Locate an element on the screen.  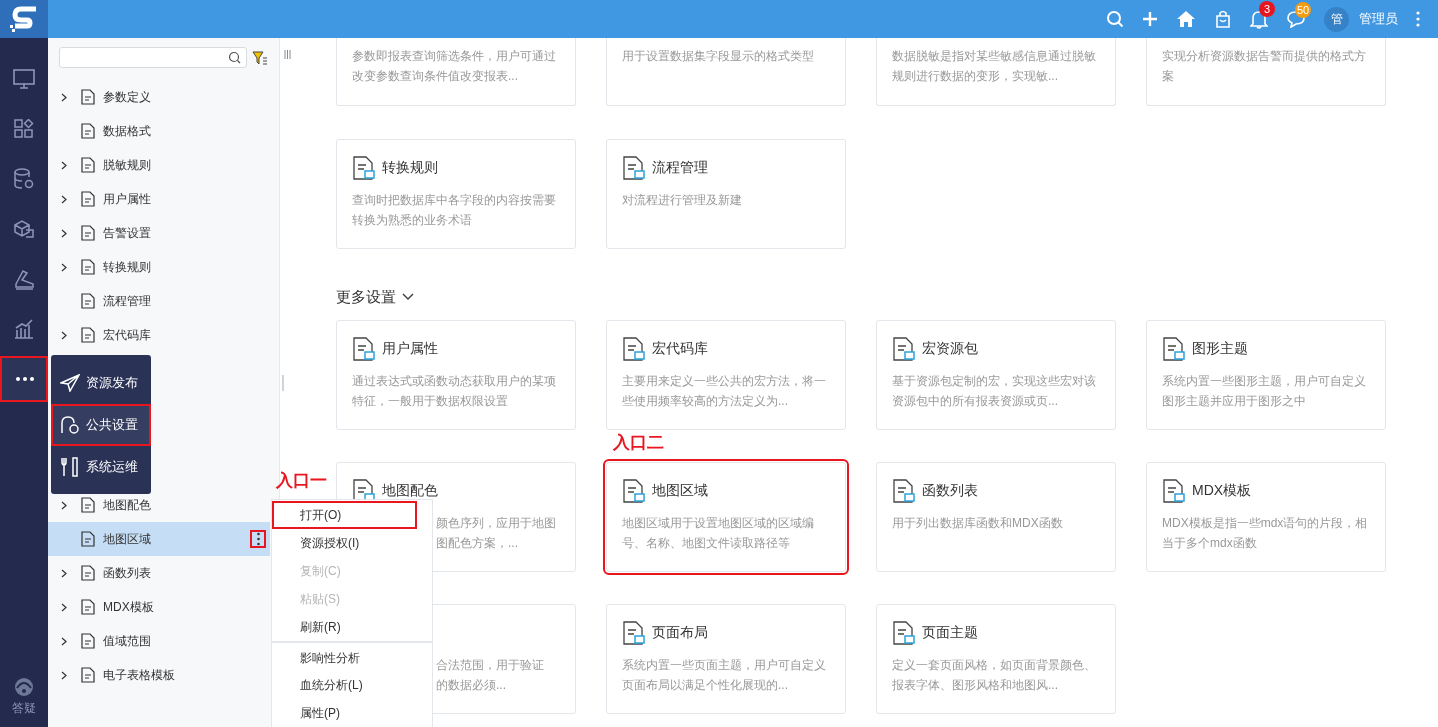
menu-item: 影响性分析 is located at coordinates (352, 656).